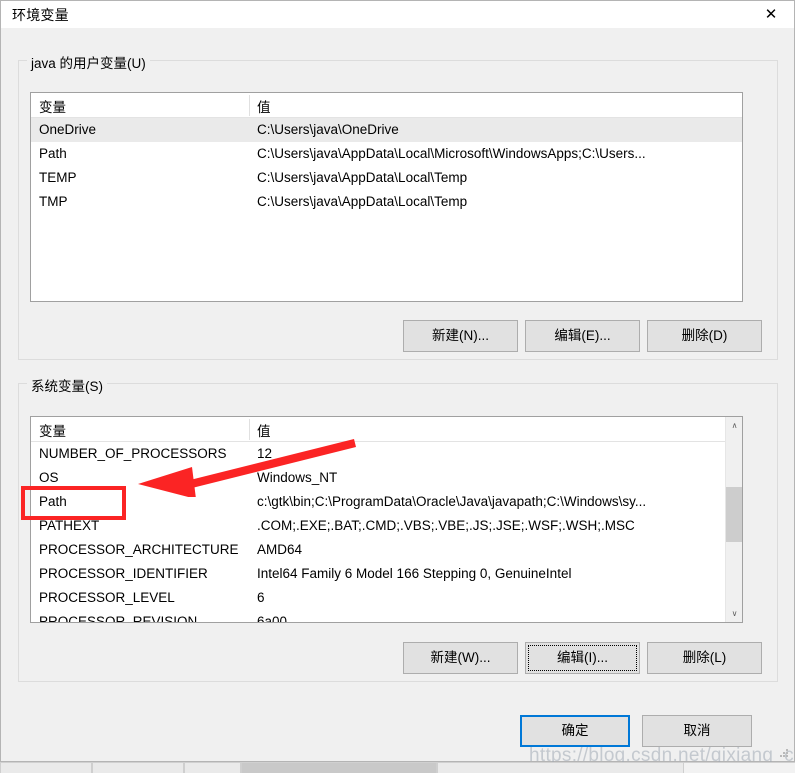  What do you see at coordinates (386, 454) in the screenshot?
I see `table-row: NUMBER_OF_PROCESSORS 12` at bounding box center [386, 454].